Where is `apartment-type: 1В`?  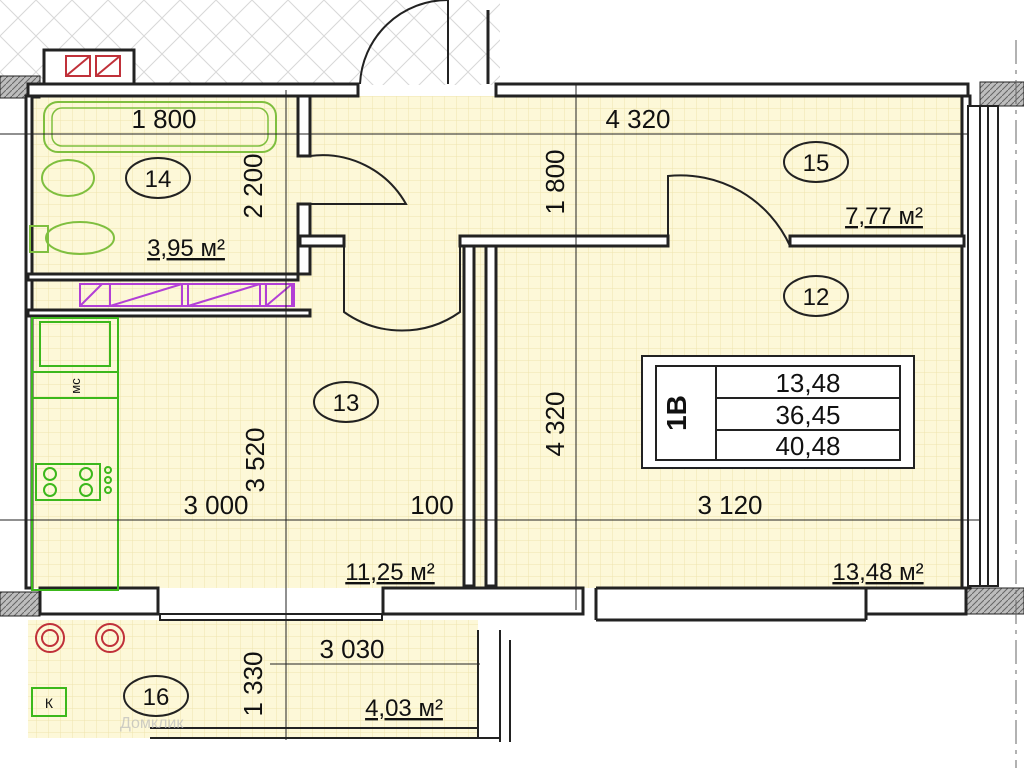 apartment-type: 1В is located at coordinates (676, 413).